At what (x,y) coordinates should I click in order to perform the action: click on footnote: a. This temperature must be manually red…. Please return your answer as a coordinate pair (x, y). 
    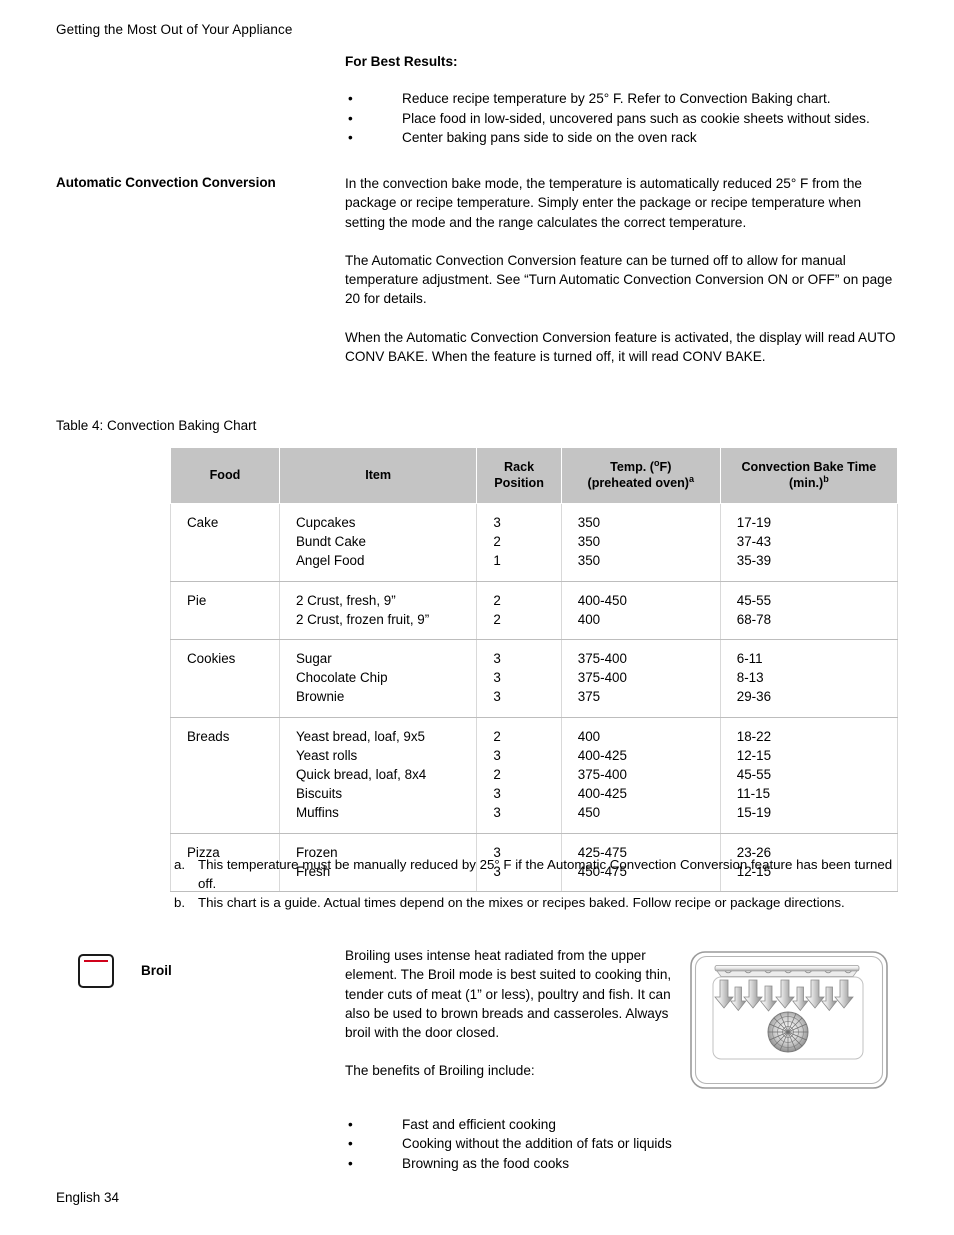
    Looking at the image, I should click on (540, 874).